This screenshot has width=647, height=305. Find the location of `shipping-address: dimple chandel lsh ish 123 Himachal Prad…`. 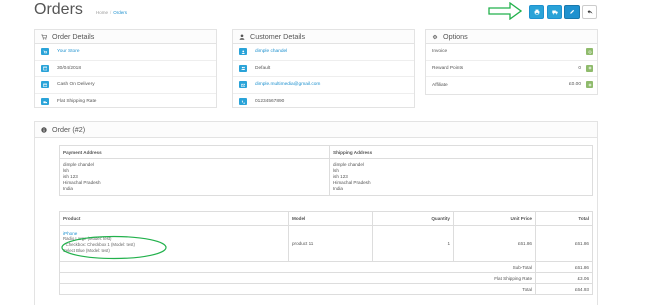

shipping-address: dimple chandel lsh ish 123 Himachal Prad… is located at coordinates (461, 177).